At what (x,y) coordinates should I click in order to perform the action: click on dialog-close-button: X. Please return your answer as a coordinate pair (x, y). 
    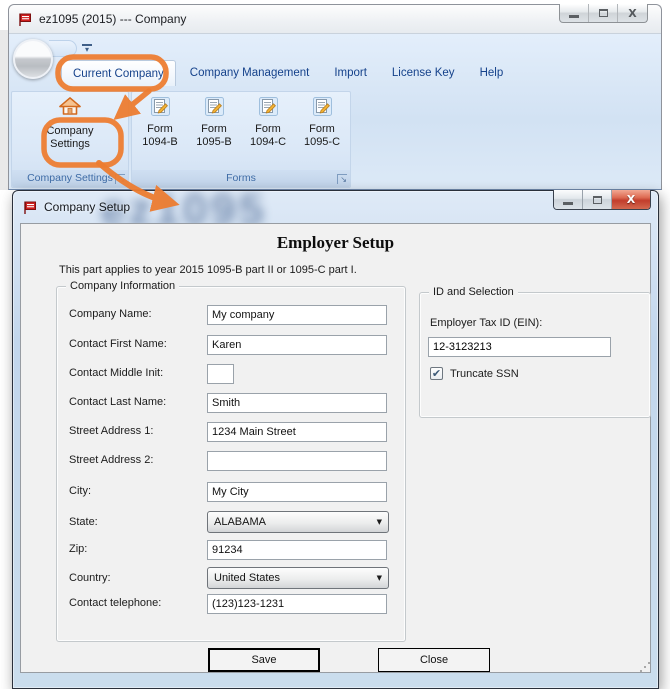
    Looking at the image, I should click on (631, 199).